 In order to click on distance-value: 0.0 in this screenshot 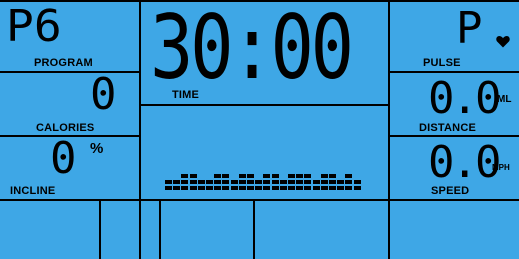, I will do `click(465, 98)`.